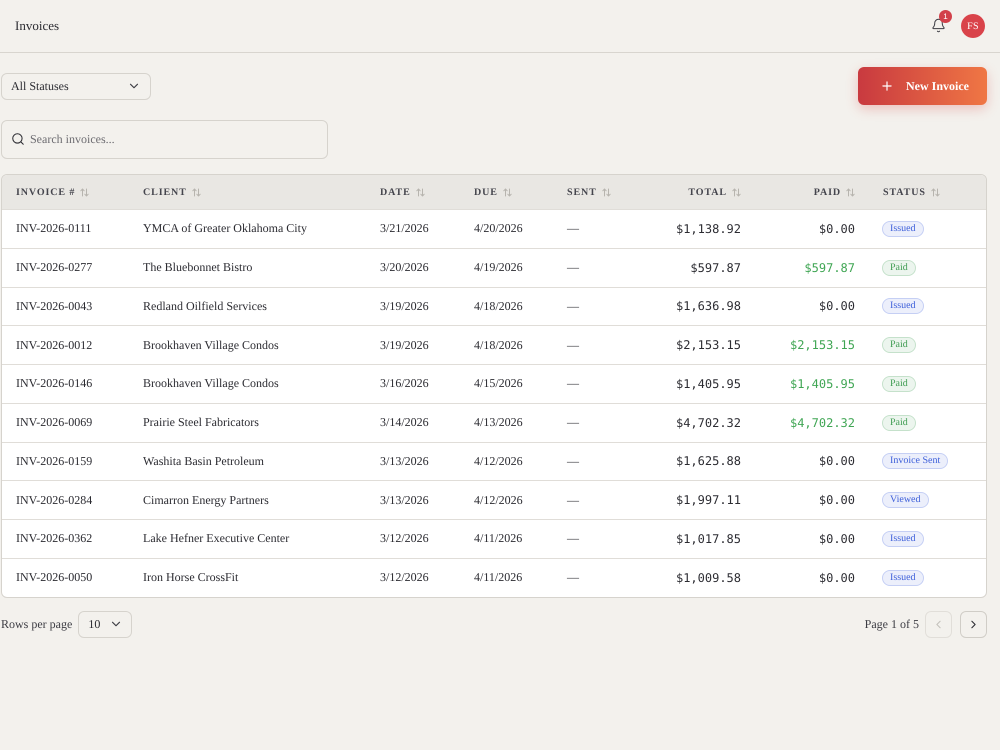 The height and width of the screenshot is (750, 1000). I want to click on total-cell-text: $1,636.98, so click(708, 306).